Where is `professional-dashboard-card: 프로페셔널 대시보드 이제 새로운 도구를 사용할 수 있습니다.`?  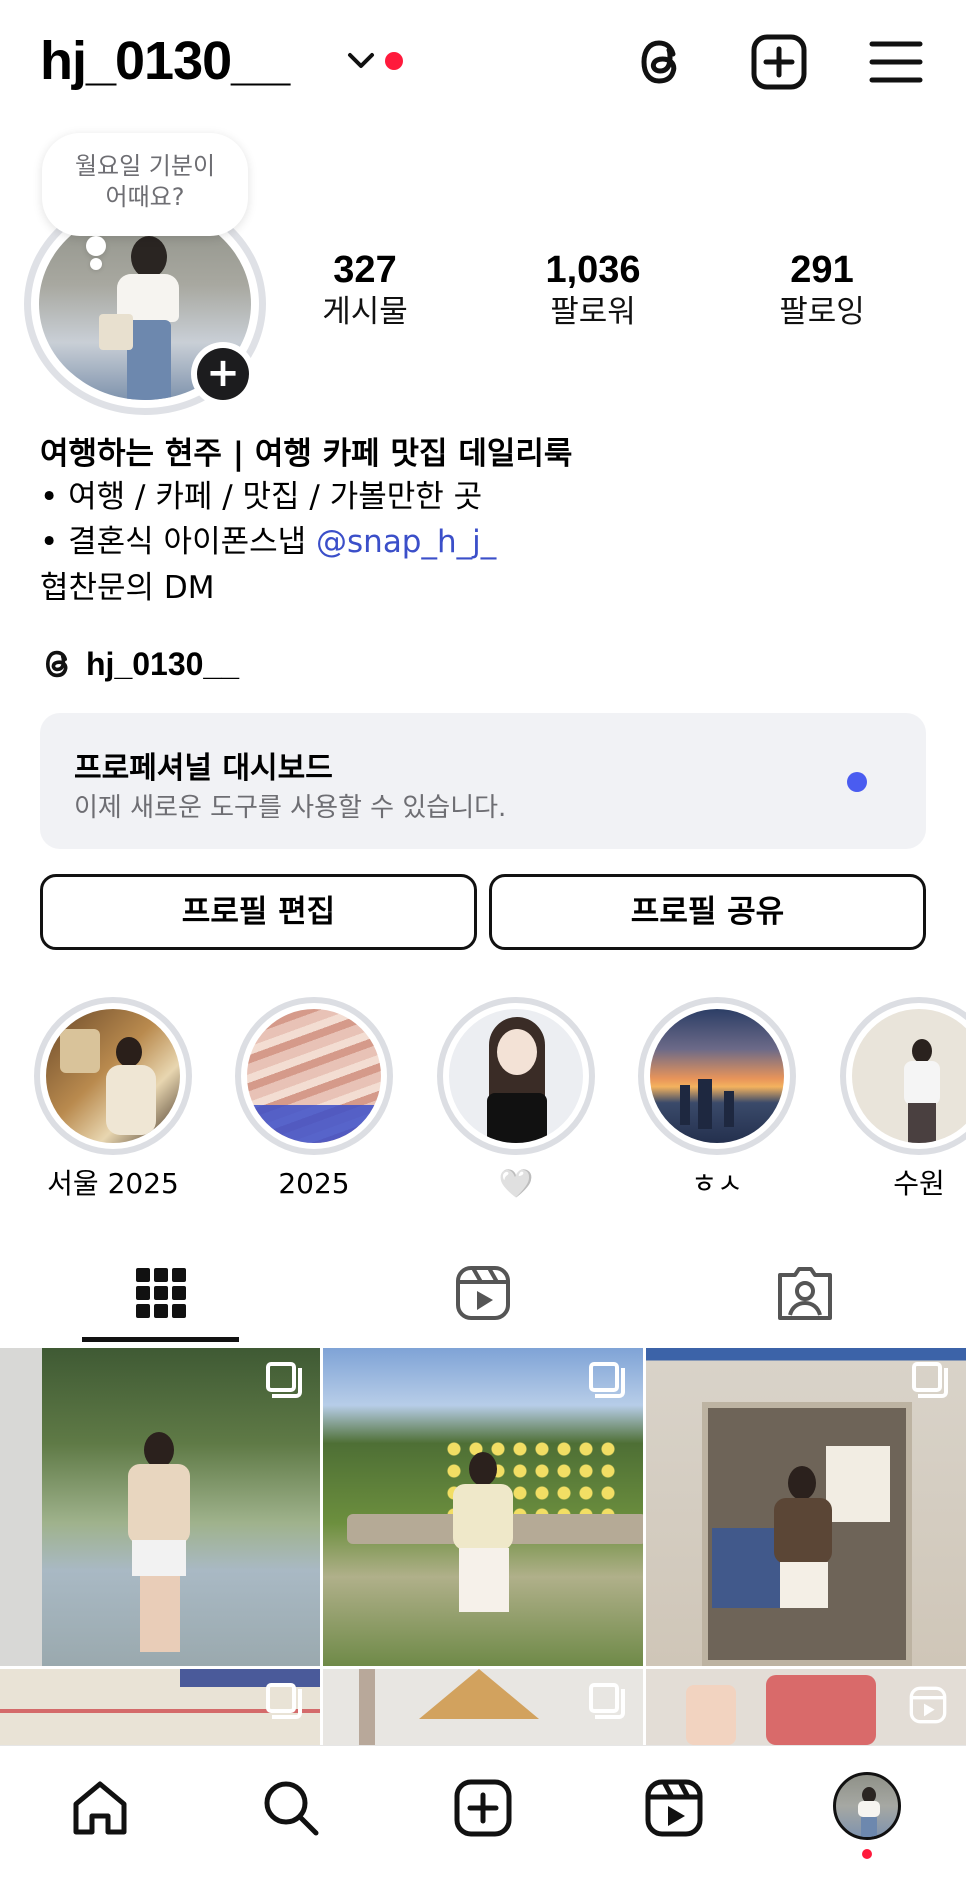
professional-dashboard-card: 프로페셔널 대시보드 이제 새로운 도구를 사용할 수 있습니다. is located at coordinates (483, 781).